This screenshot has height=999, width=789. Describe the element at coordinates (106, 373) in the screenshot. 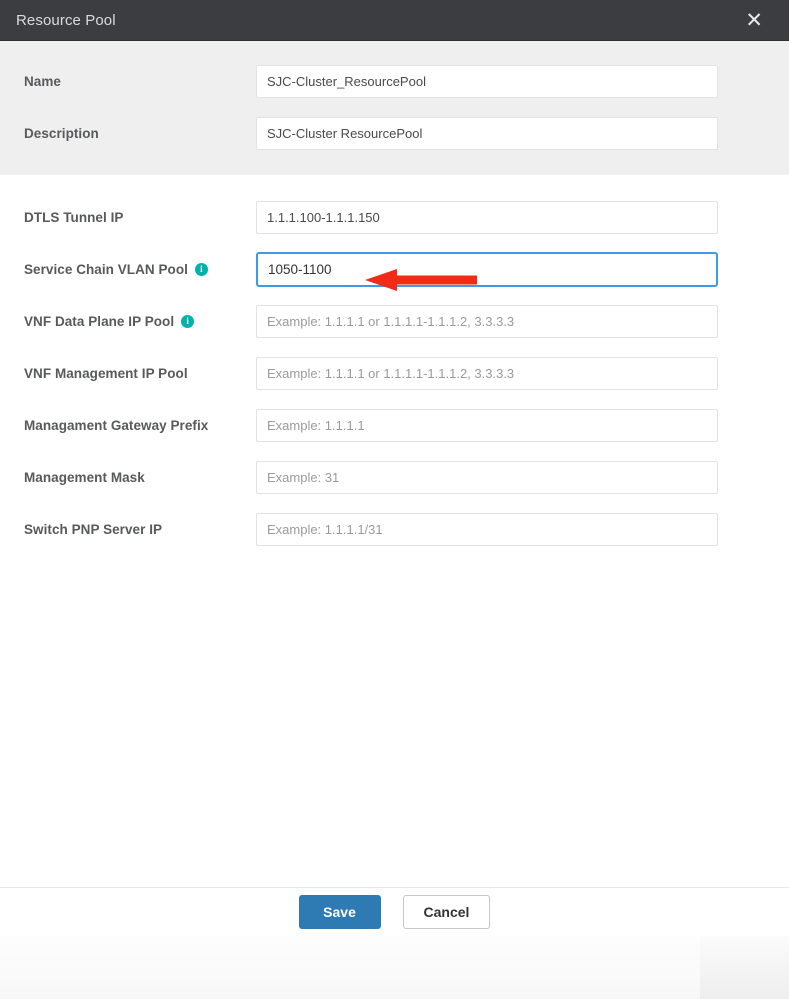

I see `field-label-text: VNF Management IP Pool` at that location.